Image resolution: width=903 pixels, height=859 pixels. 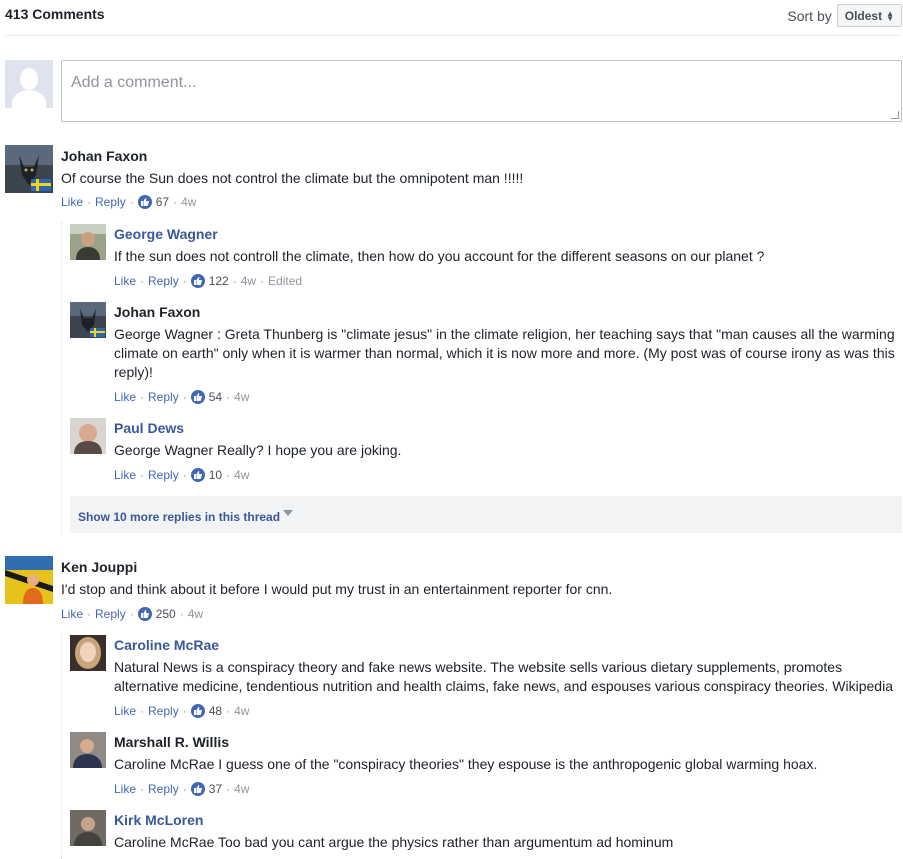 I want to click on comment-author: Ken Jouppi, so click(x=99, y=567).